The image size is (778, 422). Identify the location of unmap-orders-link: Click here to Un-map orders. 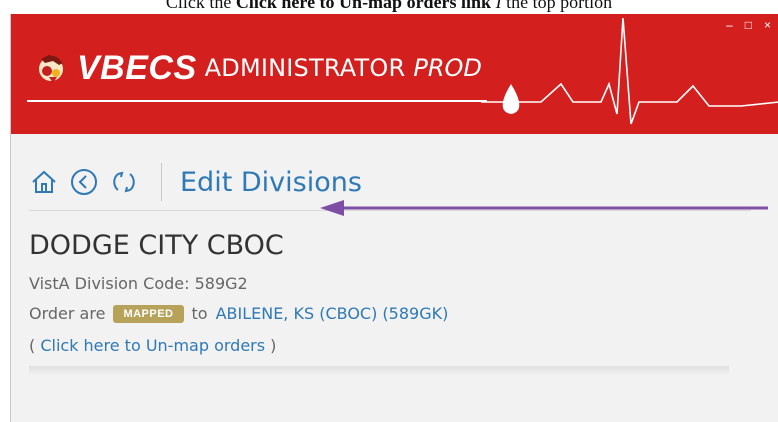
(152, 345).